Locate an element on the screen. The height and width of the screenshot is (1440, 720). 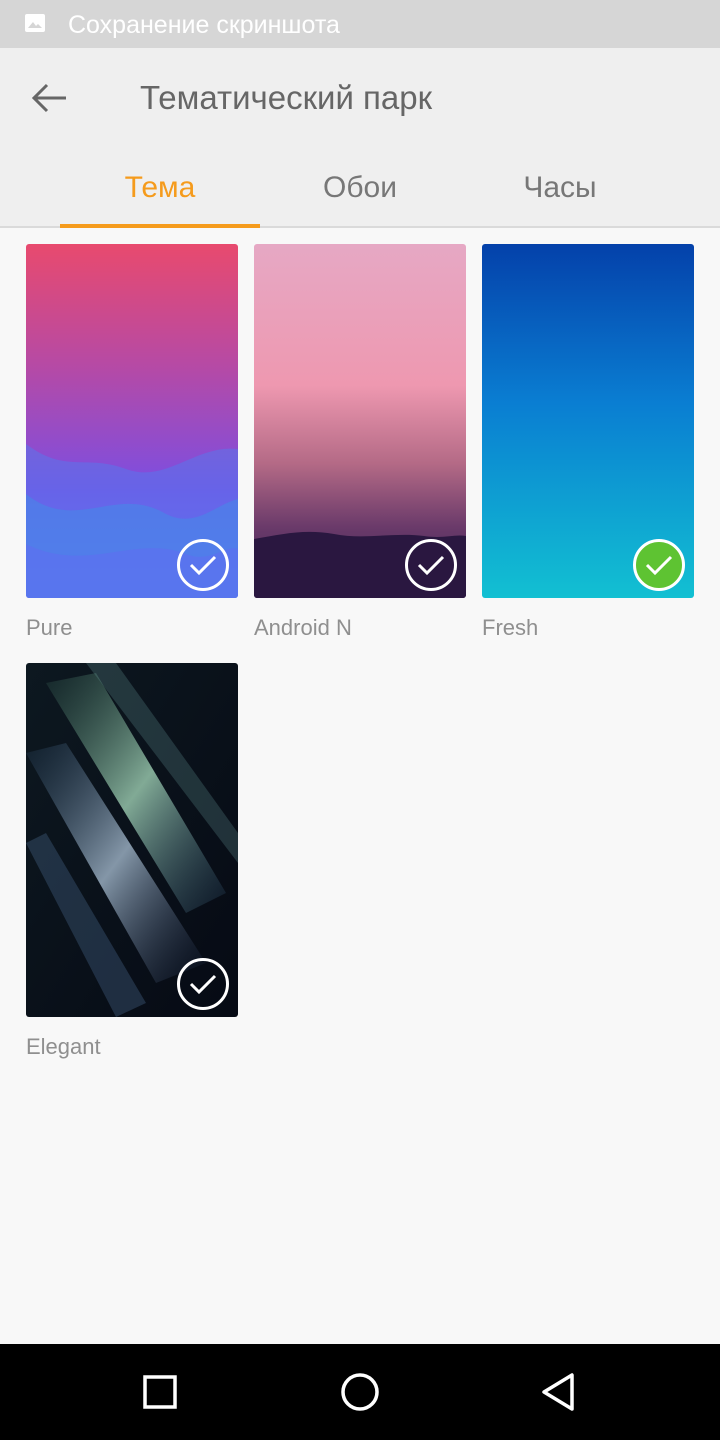
theme-name: Pure is located at coordinates (49, 627).